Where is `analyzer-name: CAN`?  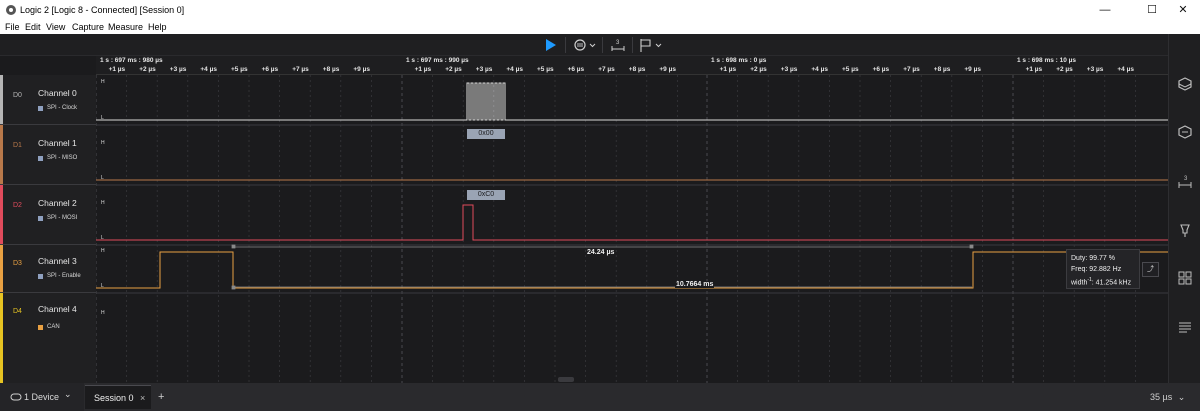
analyzer-name: CAN is located at coordinates (53, 327).